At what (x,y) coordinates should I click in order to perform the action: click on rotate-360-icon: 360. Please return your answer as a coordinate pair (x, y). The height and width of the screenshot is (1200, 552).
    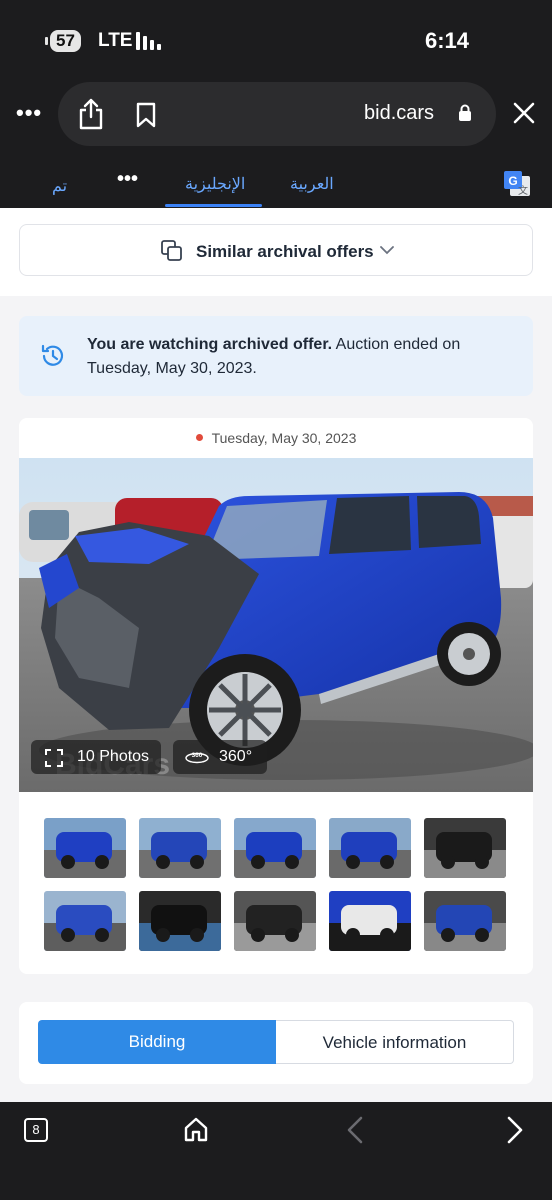
    Looking at the image, I should click on (197, 758).